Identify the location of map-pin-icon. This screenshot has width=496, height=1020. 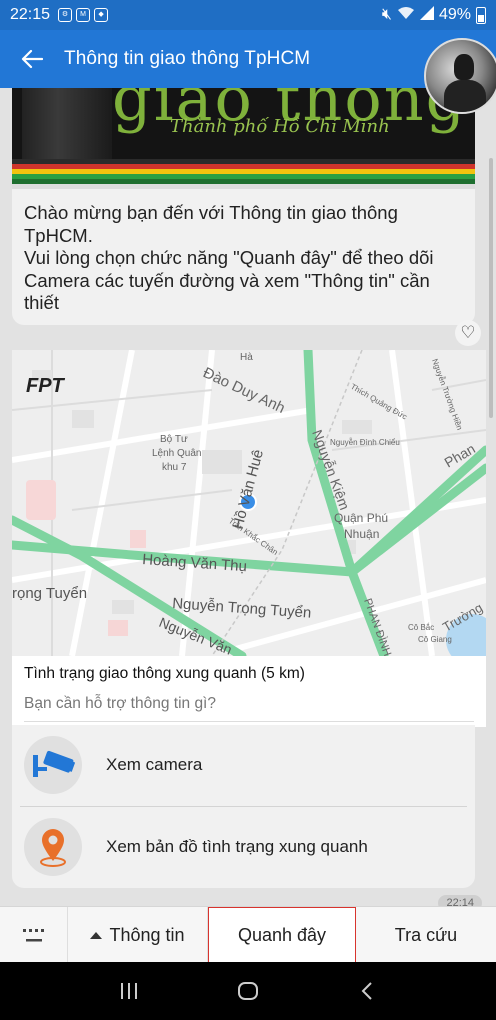
(53, 847).